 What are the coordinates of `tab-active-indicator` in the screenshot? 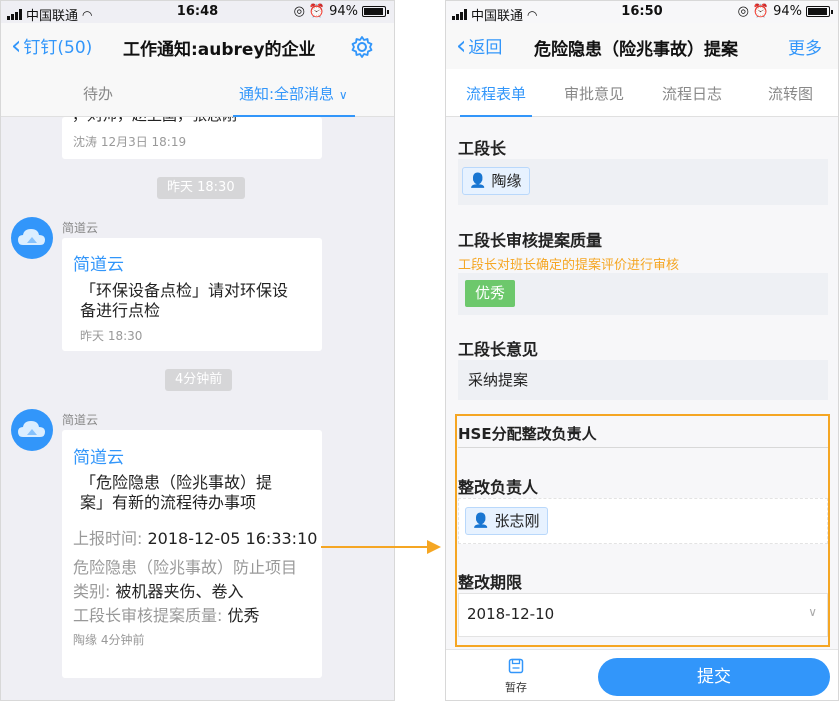 It's located at (496, 116).